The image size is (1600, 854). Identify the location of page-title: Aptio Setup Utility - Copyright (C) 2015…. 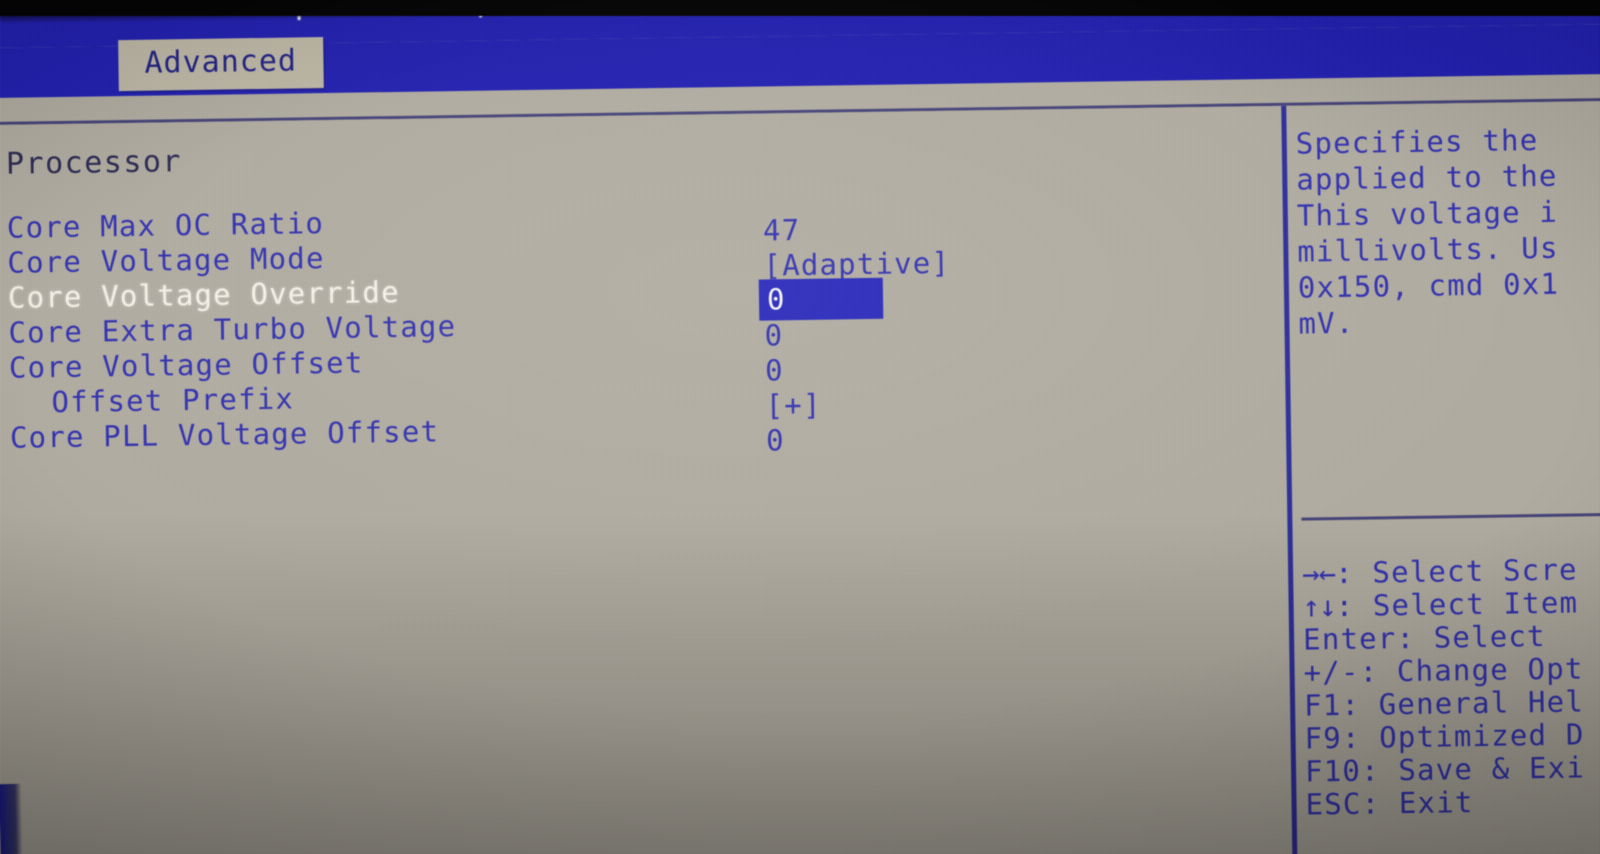
(800, 13).